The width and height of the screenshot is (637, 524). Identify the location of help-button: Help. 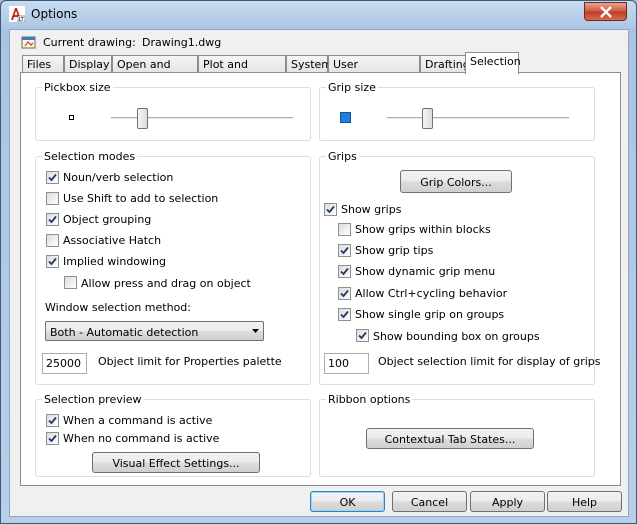
(584, 501).